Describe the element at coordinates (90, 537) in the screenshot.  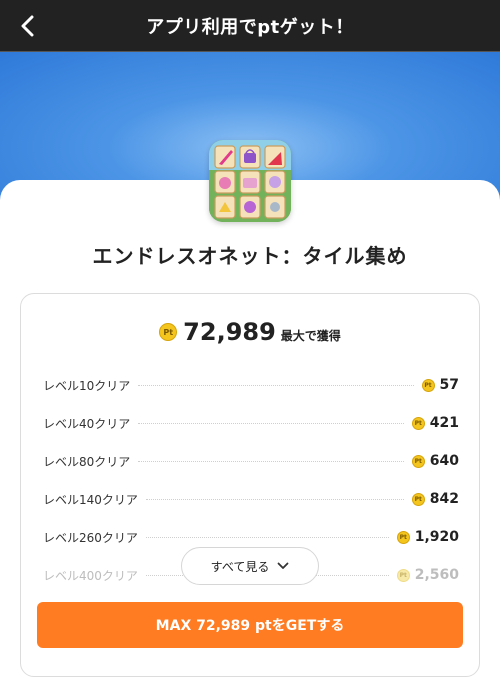
I see `reward-label: レベル260クリア` at that location.